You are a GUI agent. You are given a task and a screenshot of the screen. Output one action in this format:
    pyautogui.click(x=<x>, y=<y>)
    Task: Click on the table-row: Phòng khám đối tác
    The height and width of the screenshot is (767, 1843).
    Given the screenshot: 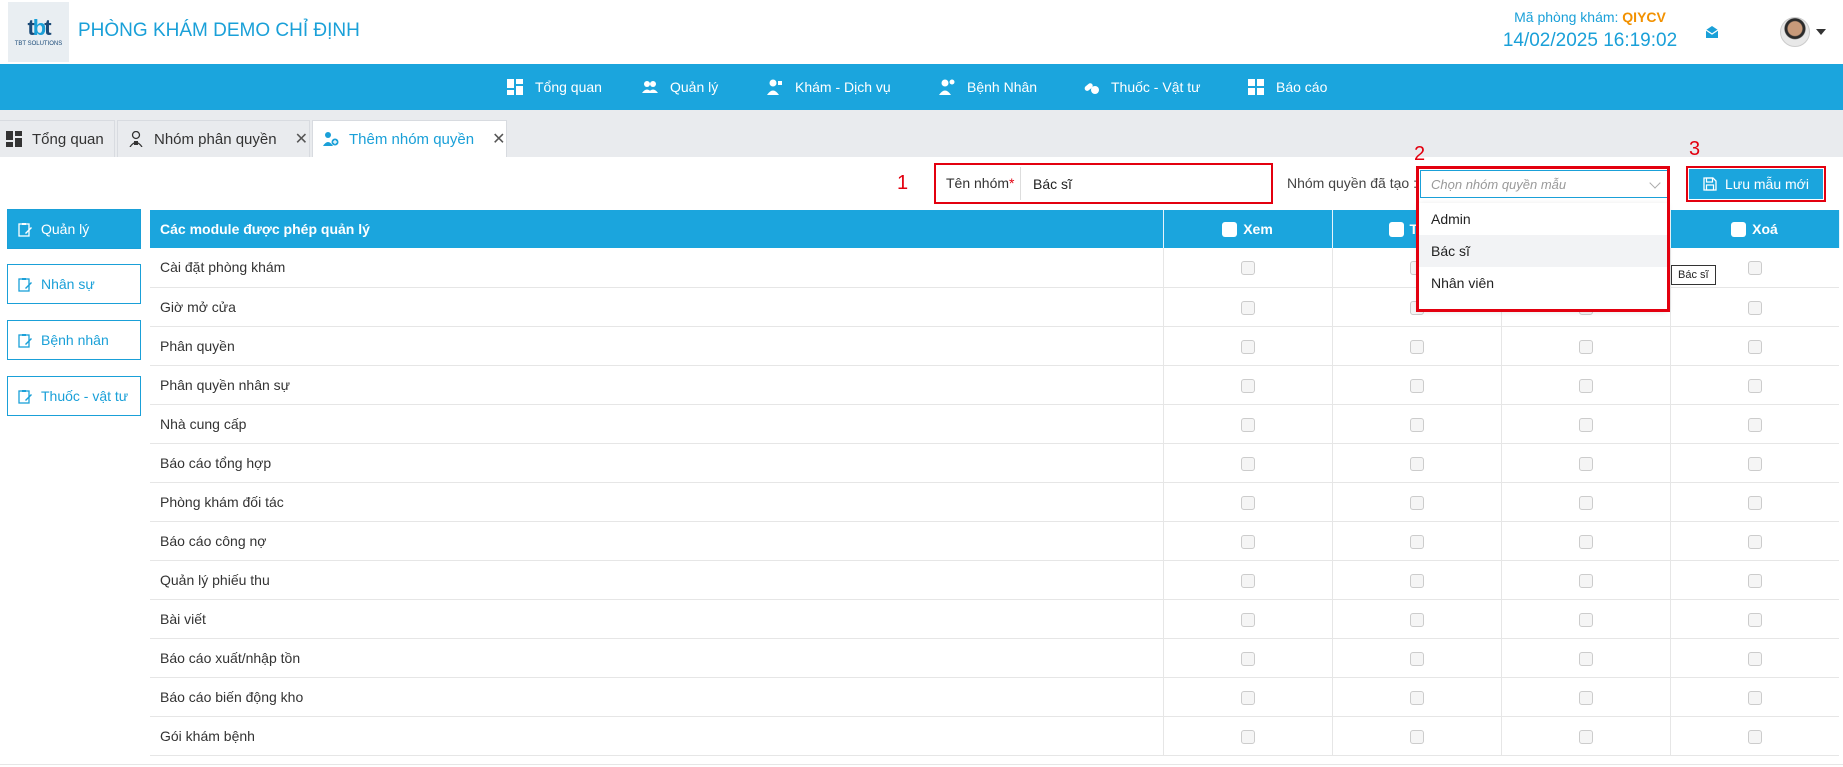 What is the action you would take?
    pyautogui.click(x=994, y=502)
    